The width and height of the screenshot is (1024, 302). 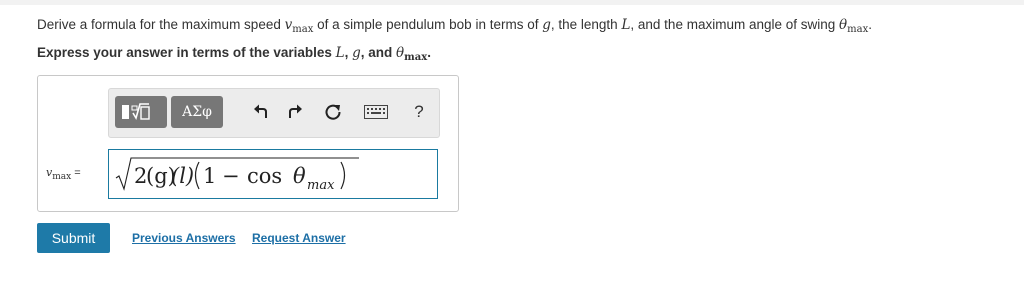 I want to click on redo-button, so click(x=295, y=112).